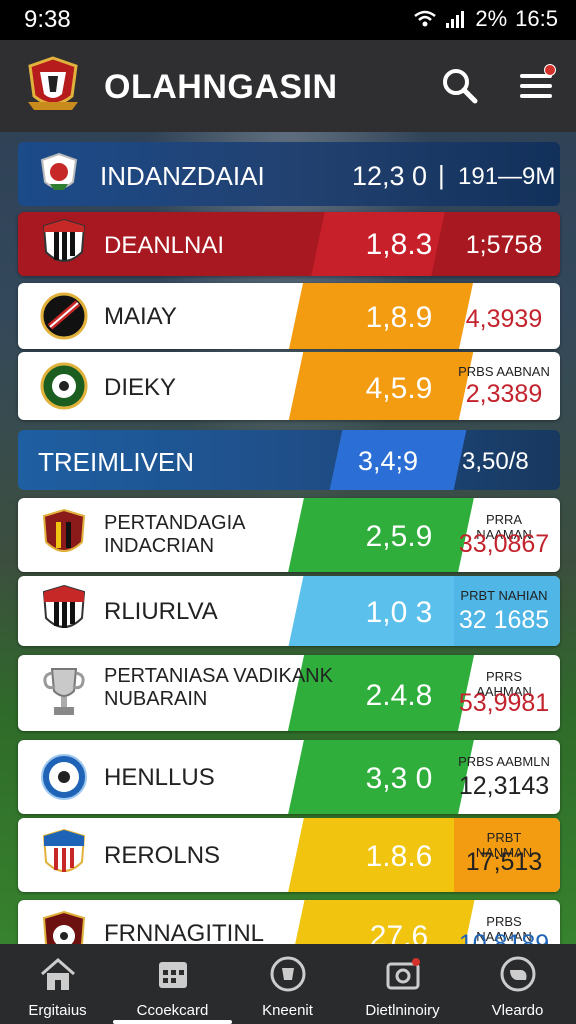 The width and height of the screenshot is (576, 1024). What do you see at coordinates (289, 386) in the screenshot?
I see `match-row: DIEKY 4,5.9 PRBS AABNAN 2,3389` at bounding box center [289, 386].